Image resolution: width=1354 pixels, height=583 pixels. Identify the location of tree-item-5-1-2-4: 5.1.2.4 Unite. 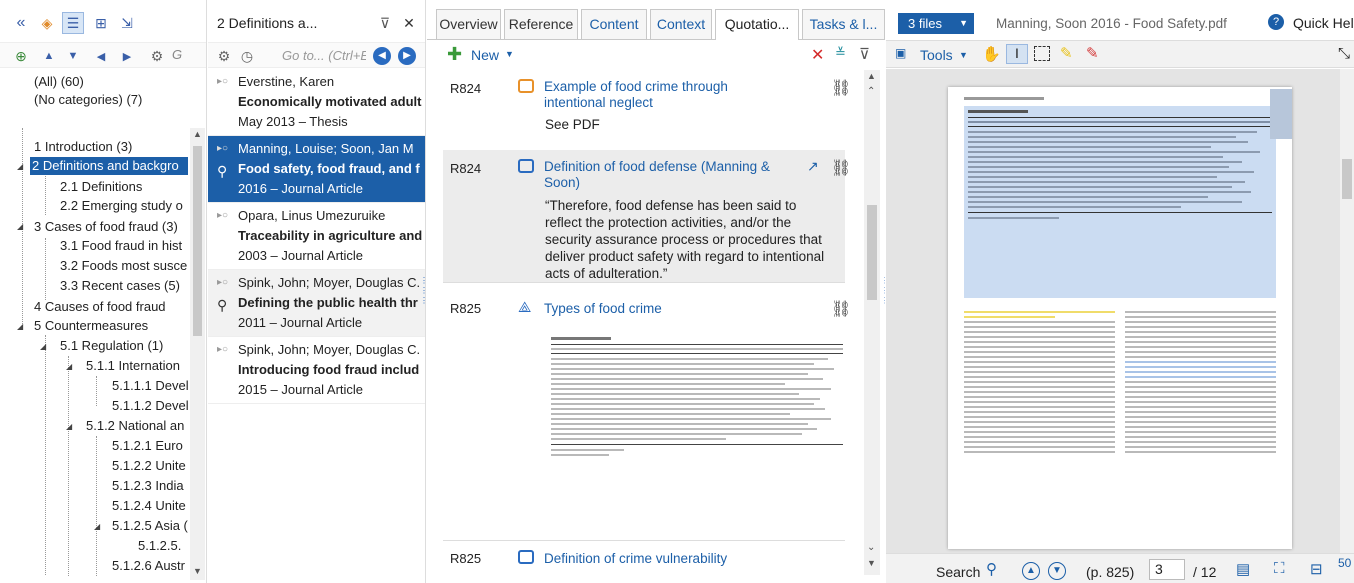
(149, 506).